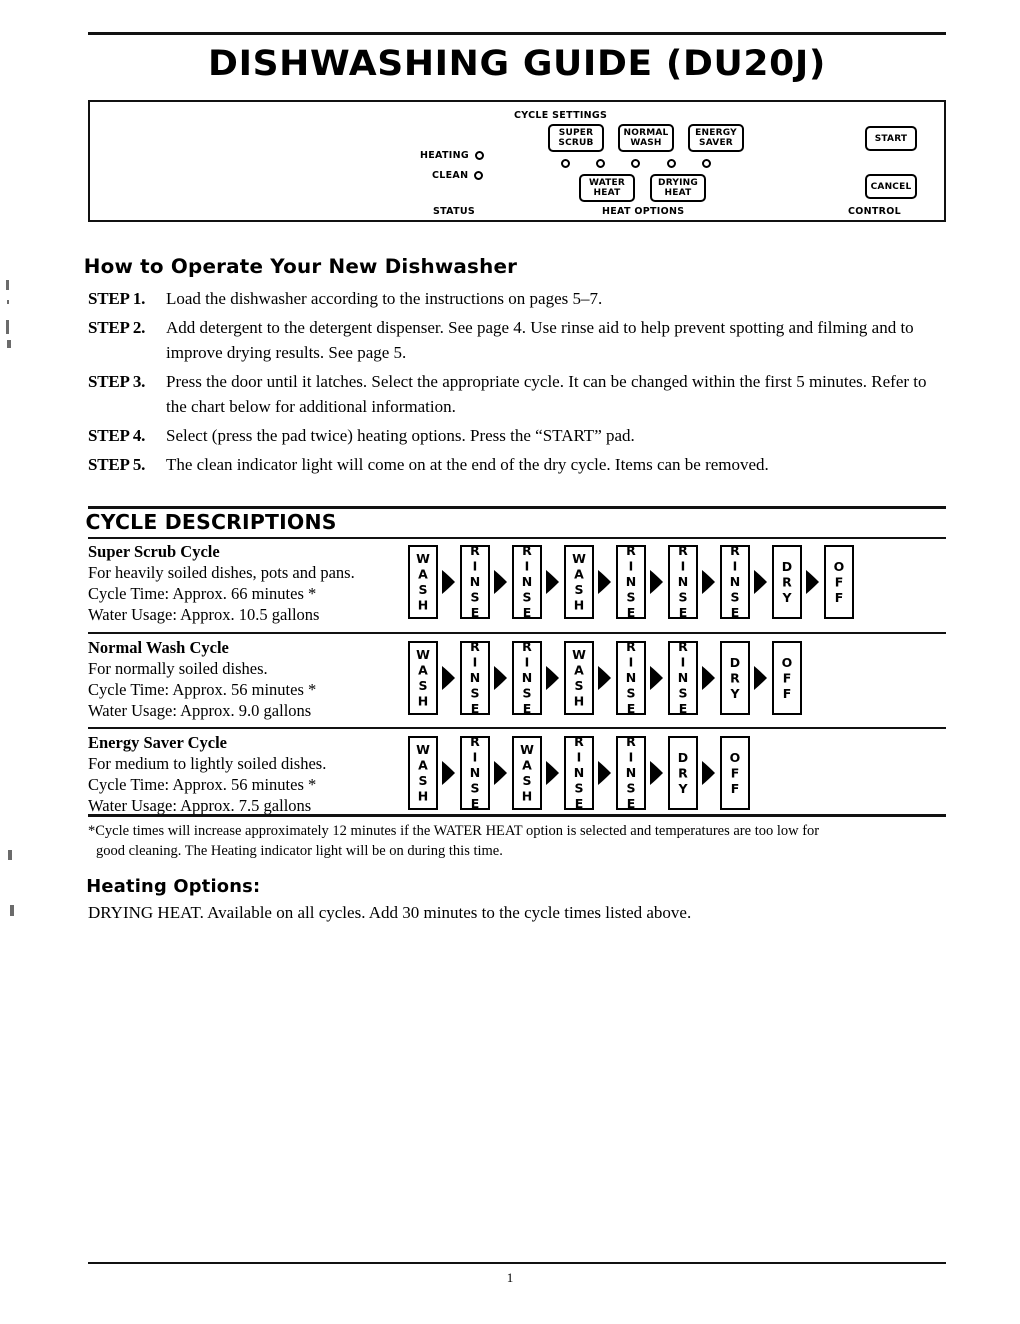 The width and height of the screenshot is (1020, 1324). Describe the element at coordinates (678, 183) in the screenshot. I see `pad-label-line1: DRYING` at that location.